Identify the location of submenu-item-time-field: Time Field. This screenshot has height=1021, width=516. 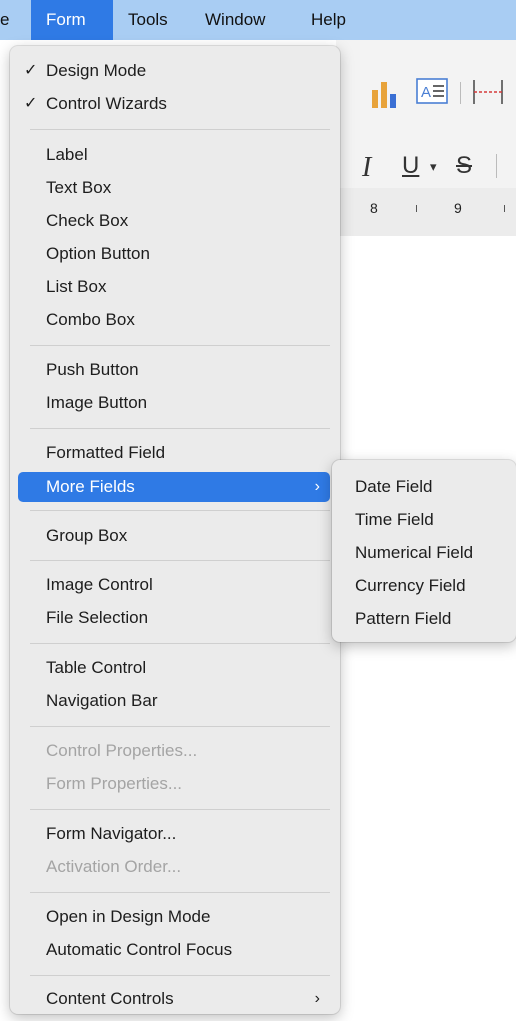
(424, 520).